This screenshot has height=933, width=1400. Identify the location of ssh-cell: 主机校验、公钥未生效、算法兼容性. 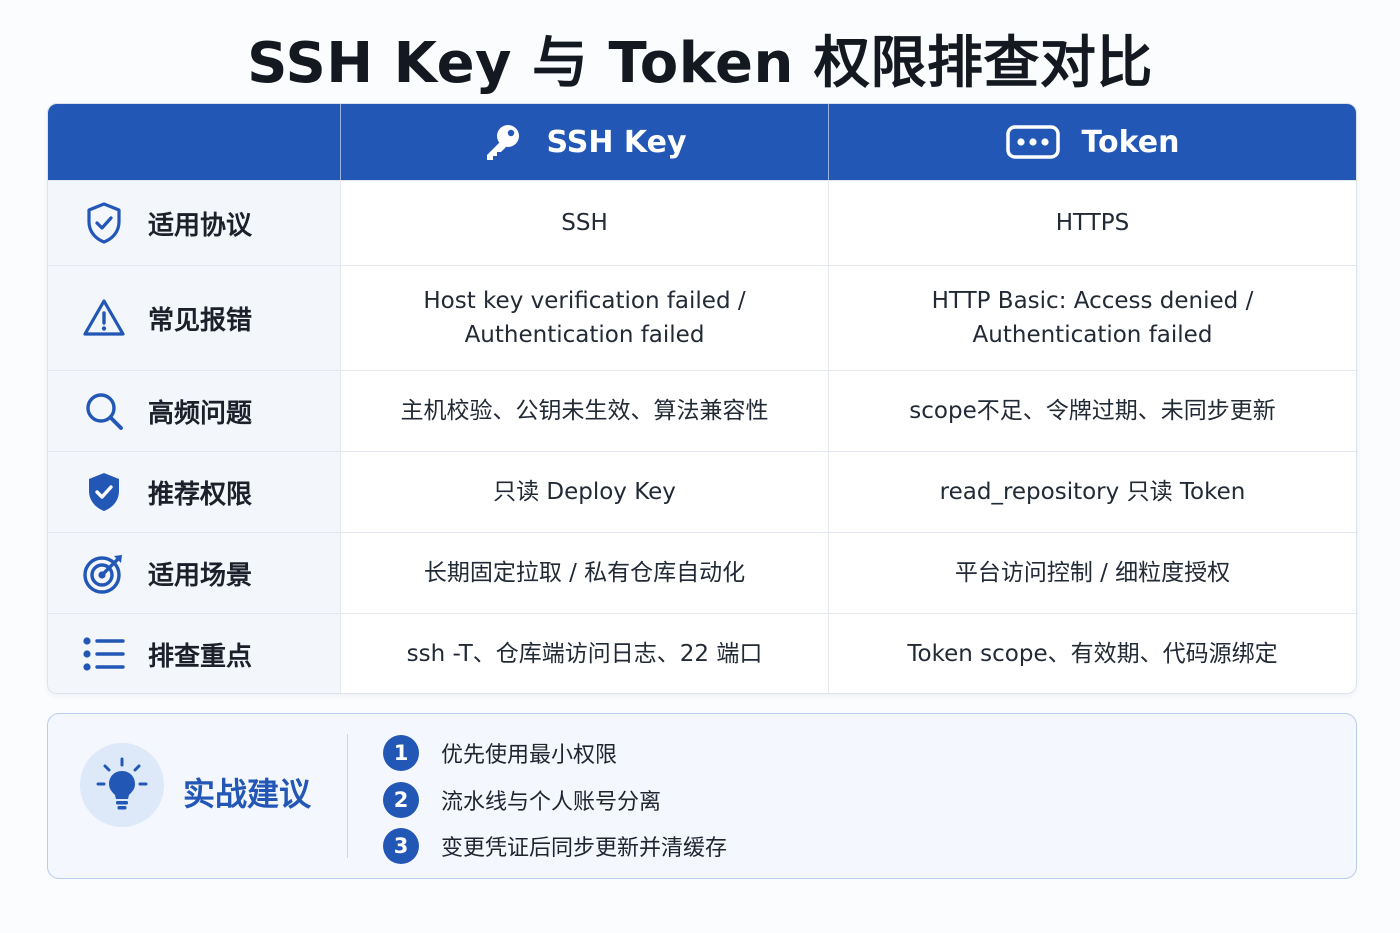
(585, 411).